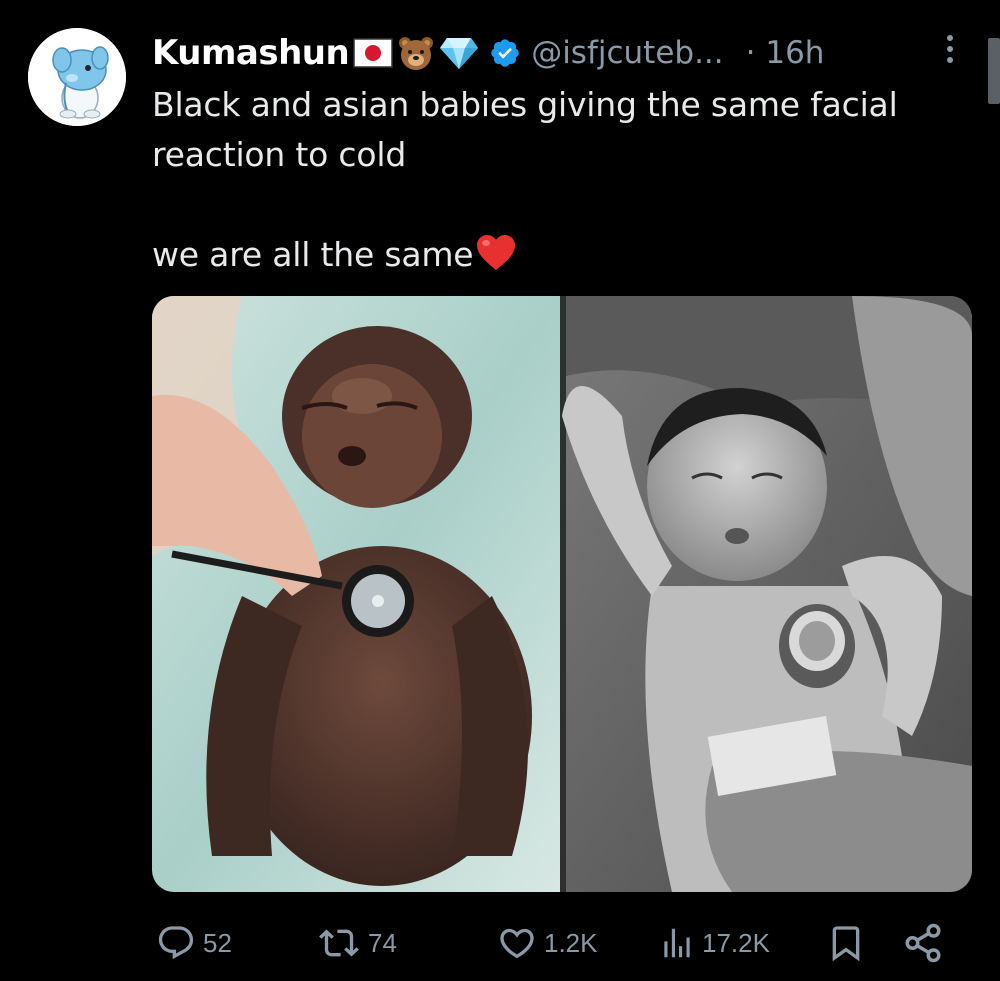 This screenshot has height=981, width=1000. What do you see at coordinates (571, 942) in the screenshot?
I see `like-count: 1.2K` at bounding box center [571, 942].